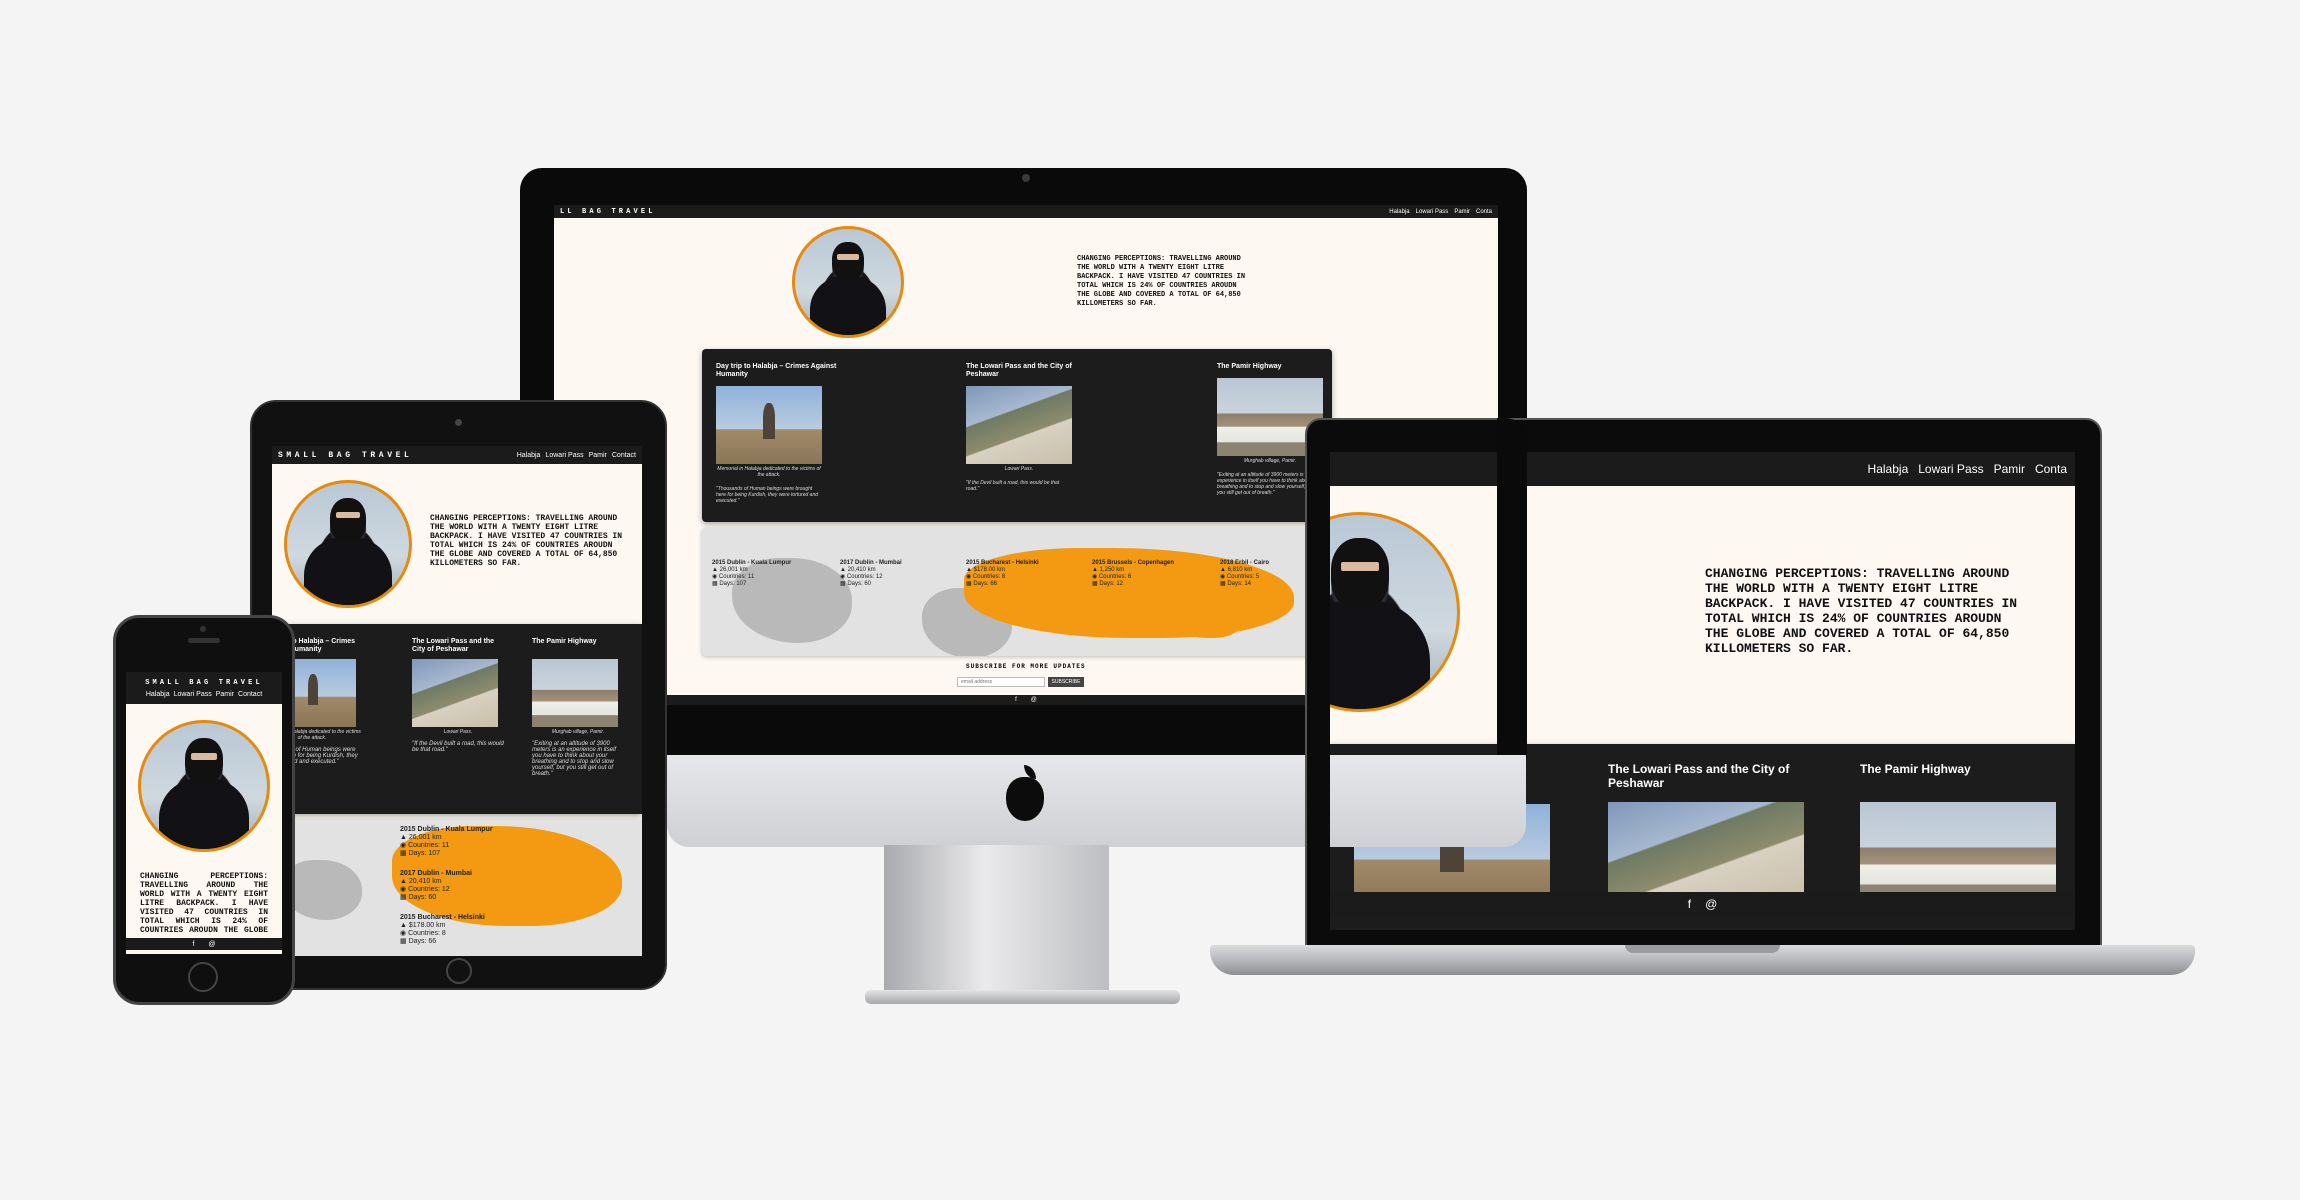 The height and width of the screenshot is (1200, 2300). Describe the element at coordinates (1706, 852) in the screenshot. I see `lowari-pass-photo` at that location.